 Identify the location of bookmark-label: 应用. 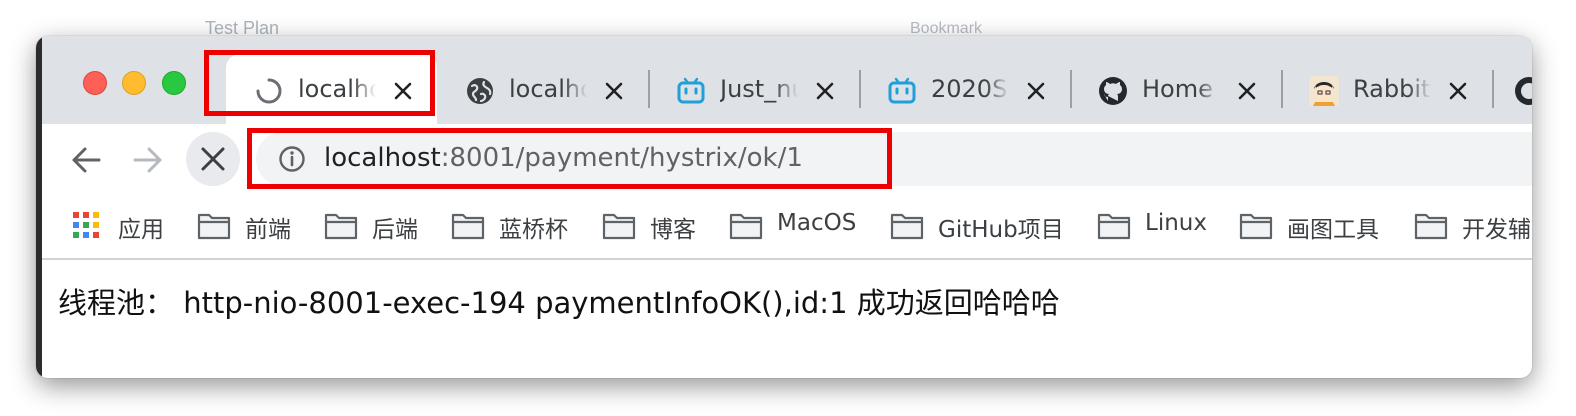
(141, 230).